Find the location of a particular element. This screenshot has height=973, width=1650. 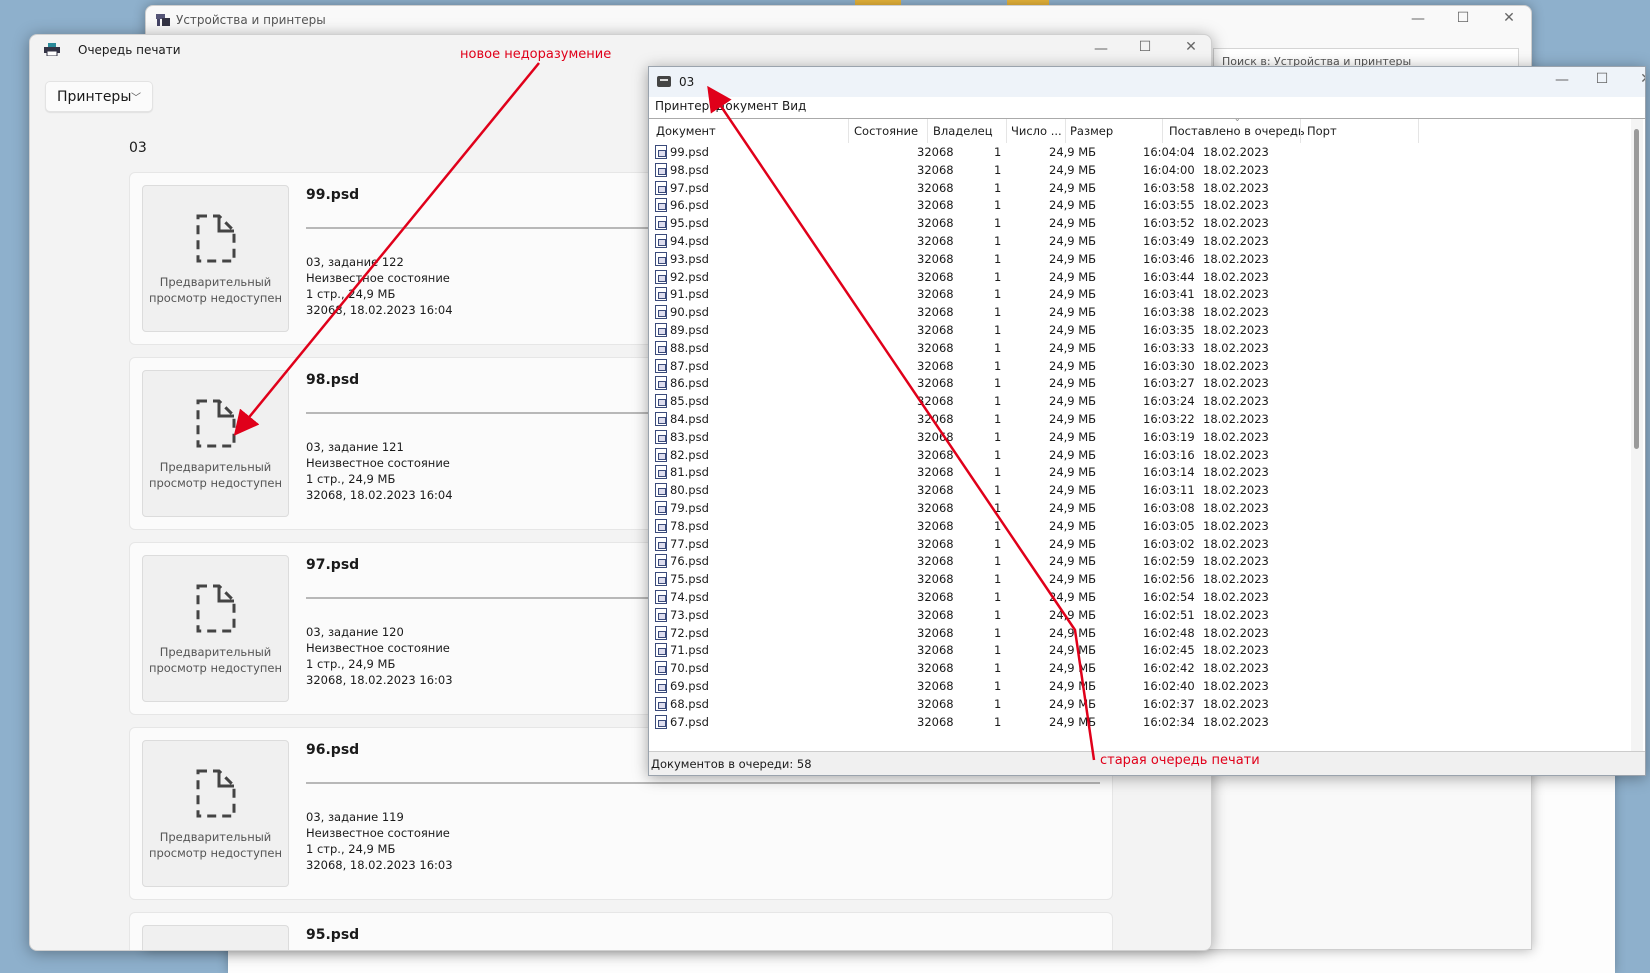

cell-document: 98.psd is located at coordinates (689, 169).